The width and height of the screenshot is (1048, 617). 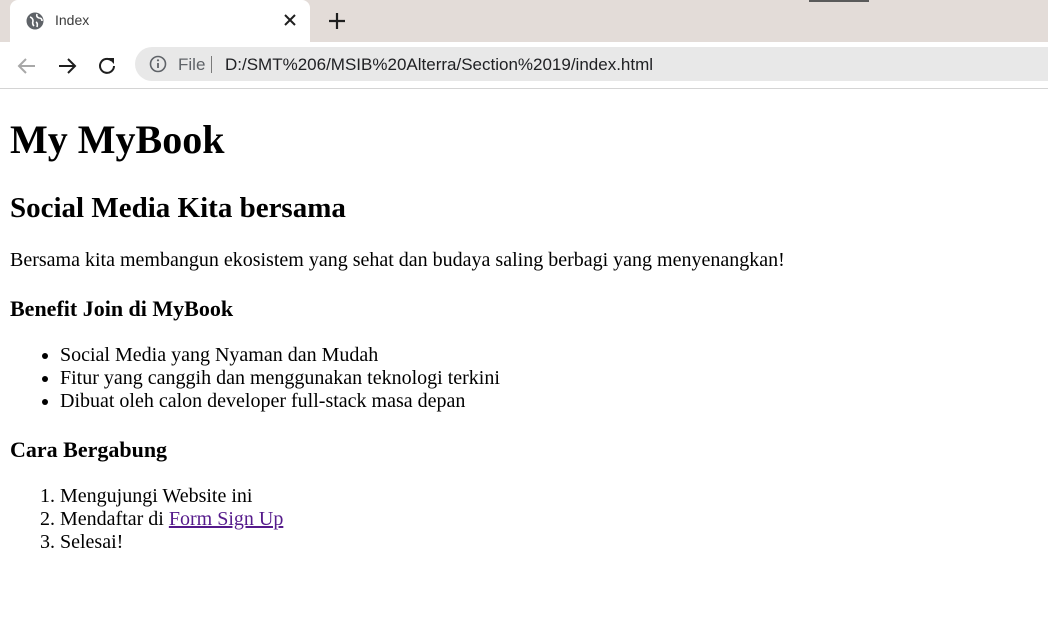 I want to click on page-title: My MyBook, so click(x=117, y=139).